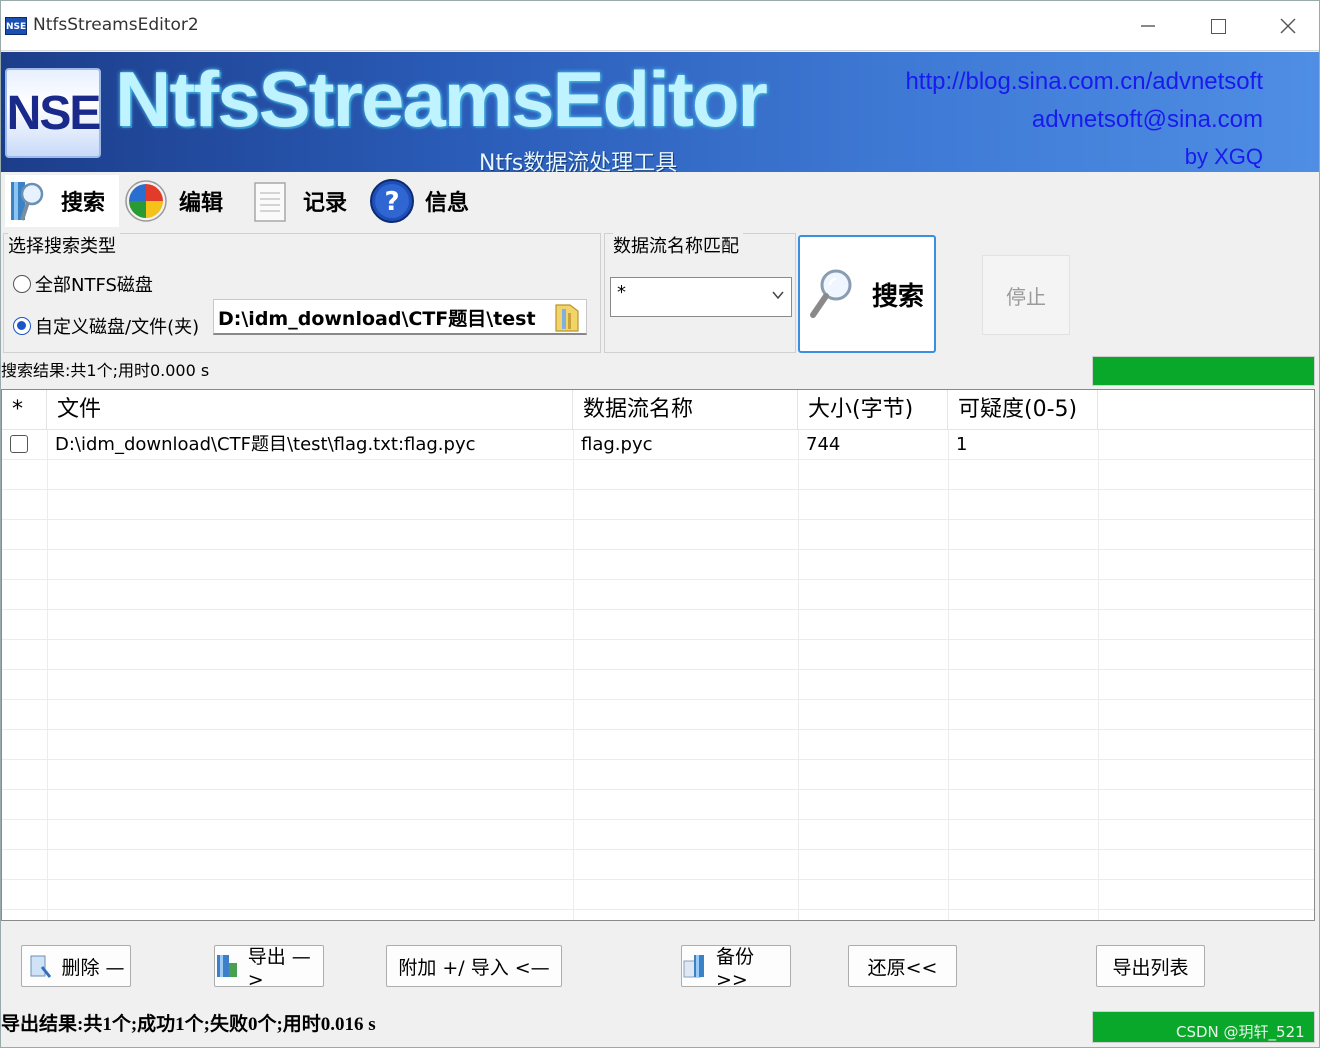 This screenshot has width=1320, height=1048. What do you see at coordinates (40, 966) in the screenshot?
I see `delete-icon` at bounding box center [40, 966].